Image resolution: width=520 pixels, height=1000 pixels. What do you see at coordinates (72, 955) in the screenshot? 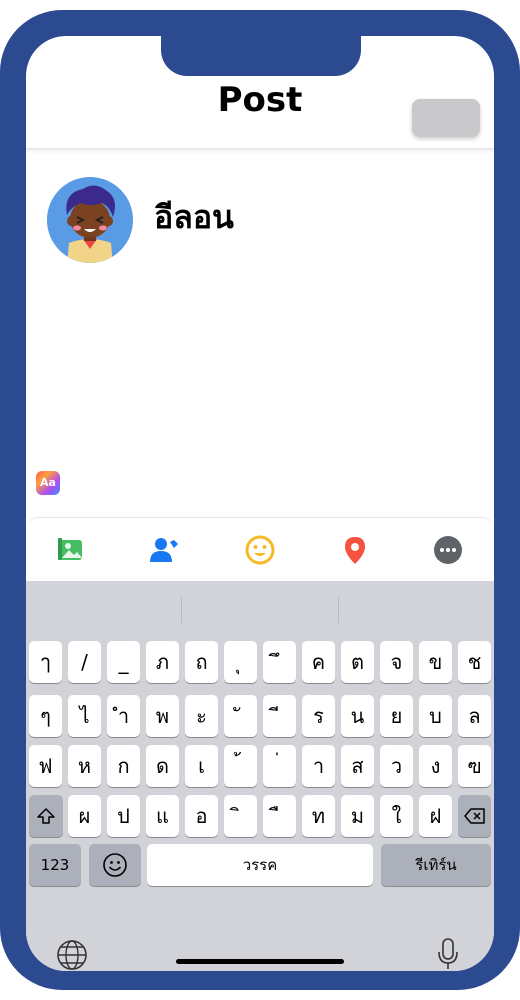
I see `globe-icon` at bounding box center [72, 955].